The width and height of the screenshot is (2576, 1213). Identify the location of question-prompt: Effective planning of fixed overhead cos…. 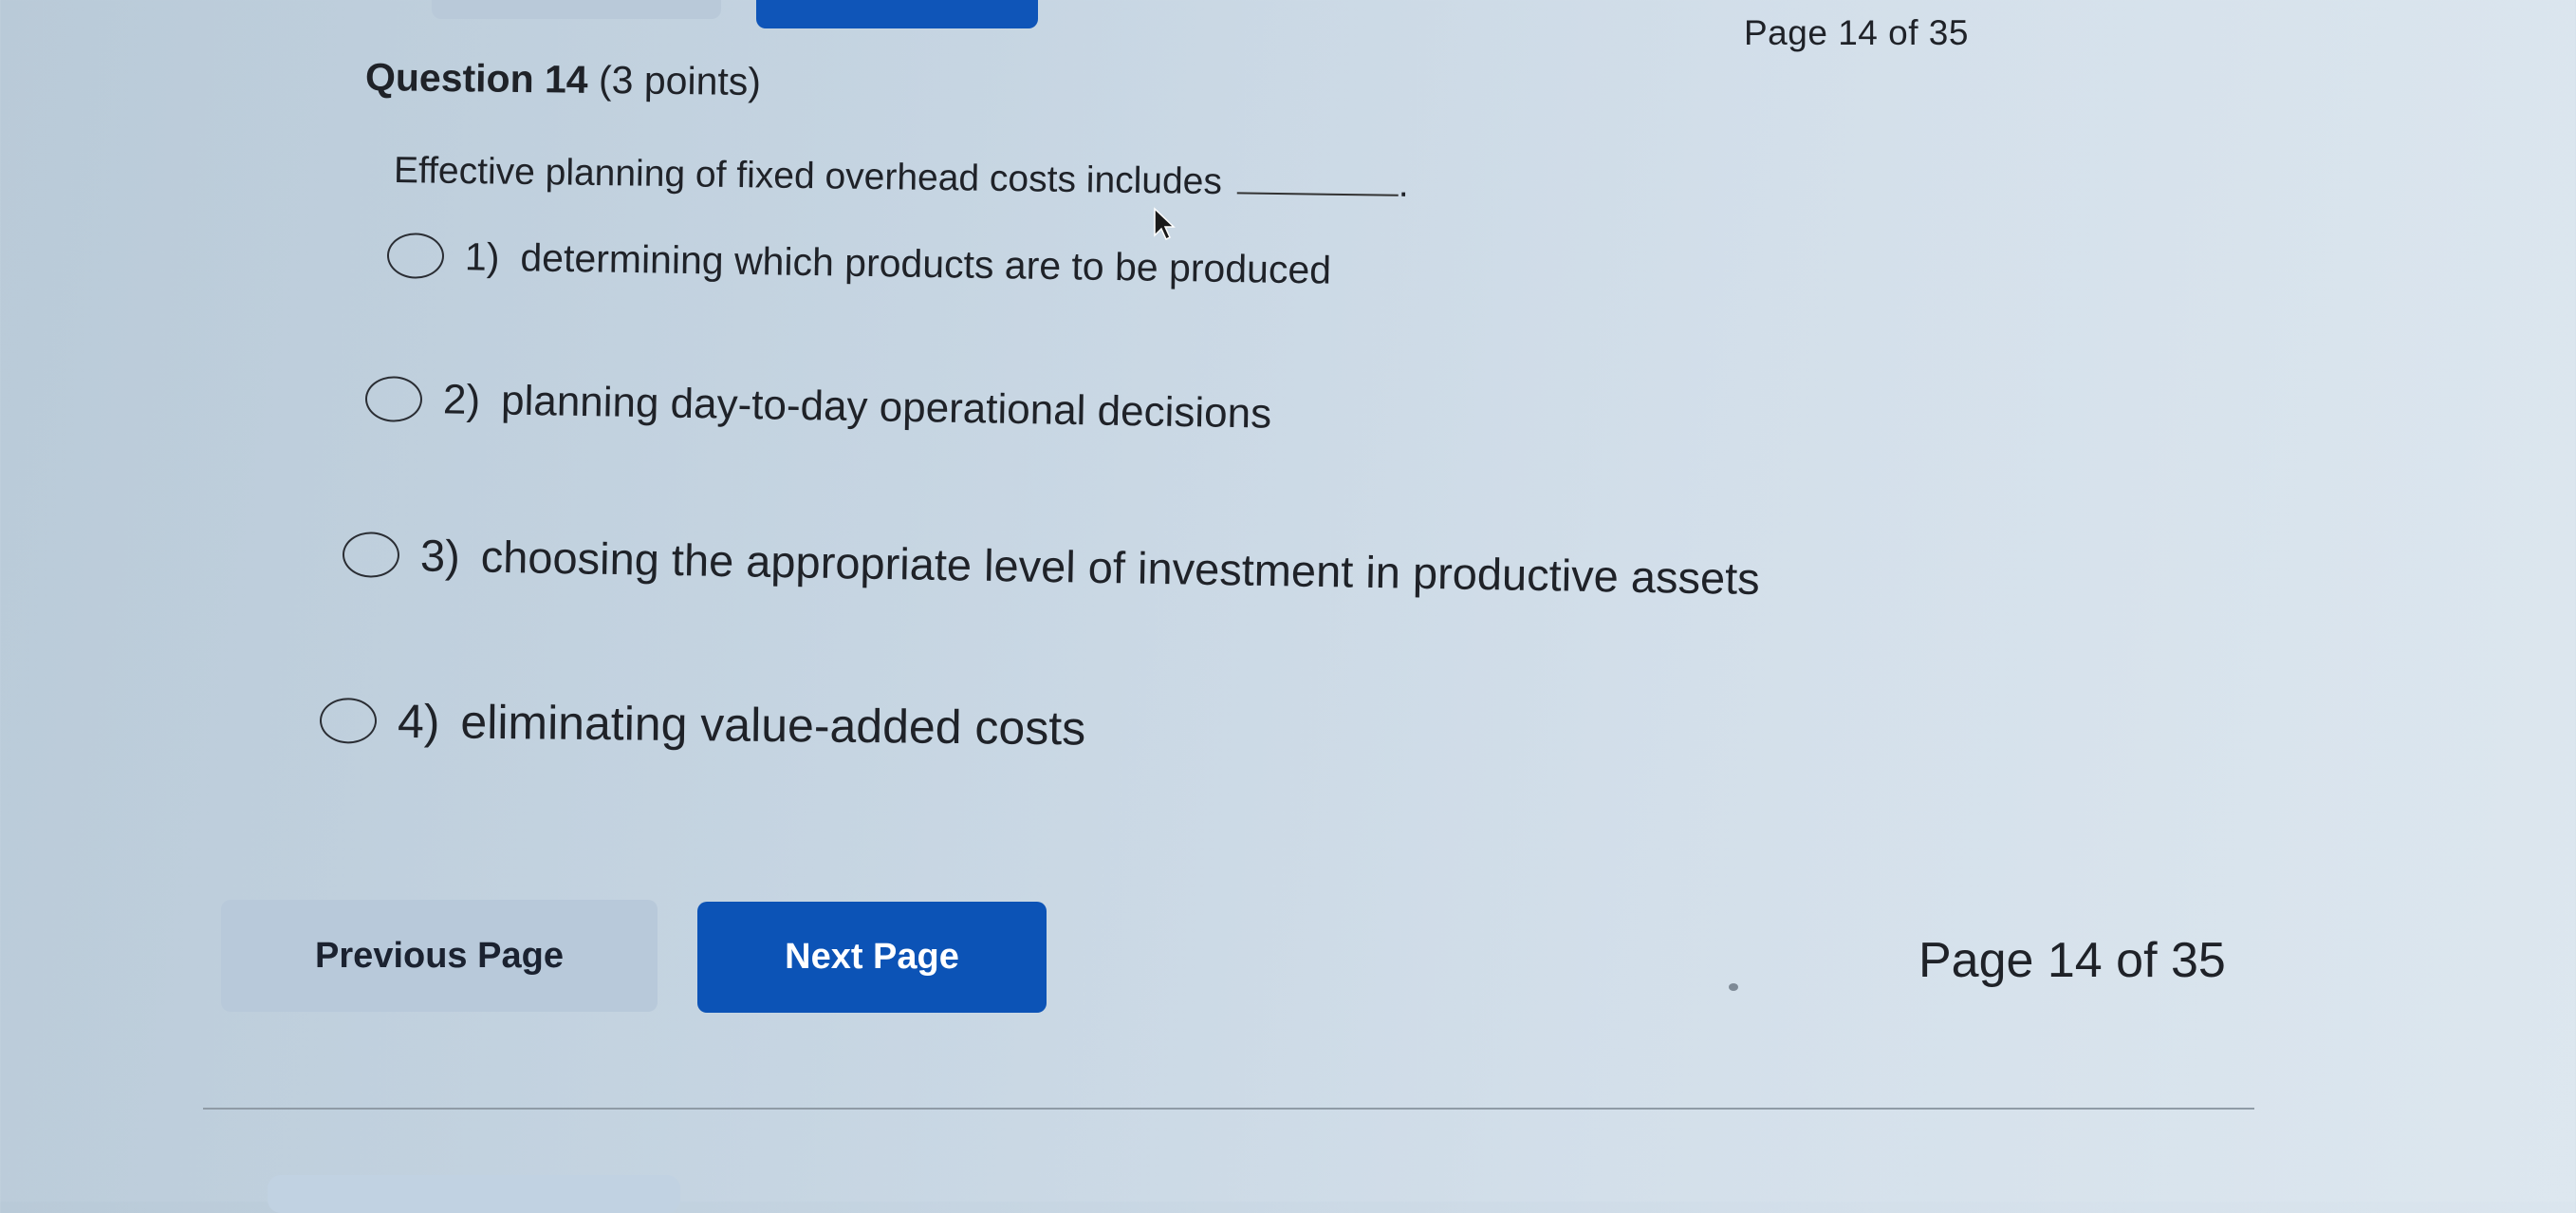
(808, 176).